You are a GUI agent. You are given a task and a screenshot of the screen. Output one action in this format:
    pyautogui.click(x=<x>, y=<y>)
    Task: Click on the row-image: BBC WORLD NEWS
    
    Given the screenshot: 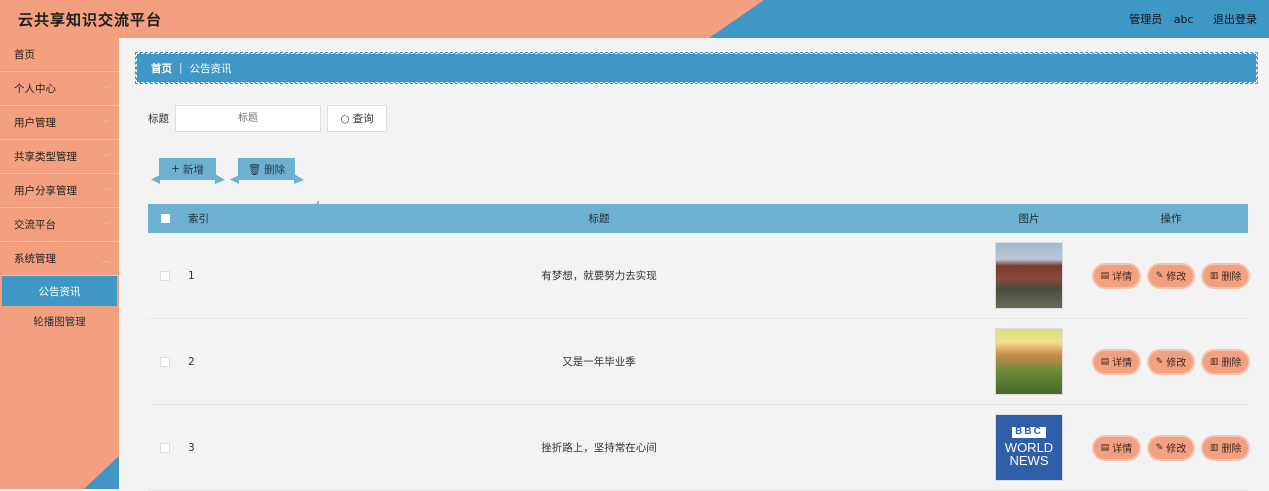 What is the action you would take?
    pyautogui.click(x=1029, y=447)
    